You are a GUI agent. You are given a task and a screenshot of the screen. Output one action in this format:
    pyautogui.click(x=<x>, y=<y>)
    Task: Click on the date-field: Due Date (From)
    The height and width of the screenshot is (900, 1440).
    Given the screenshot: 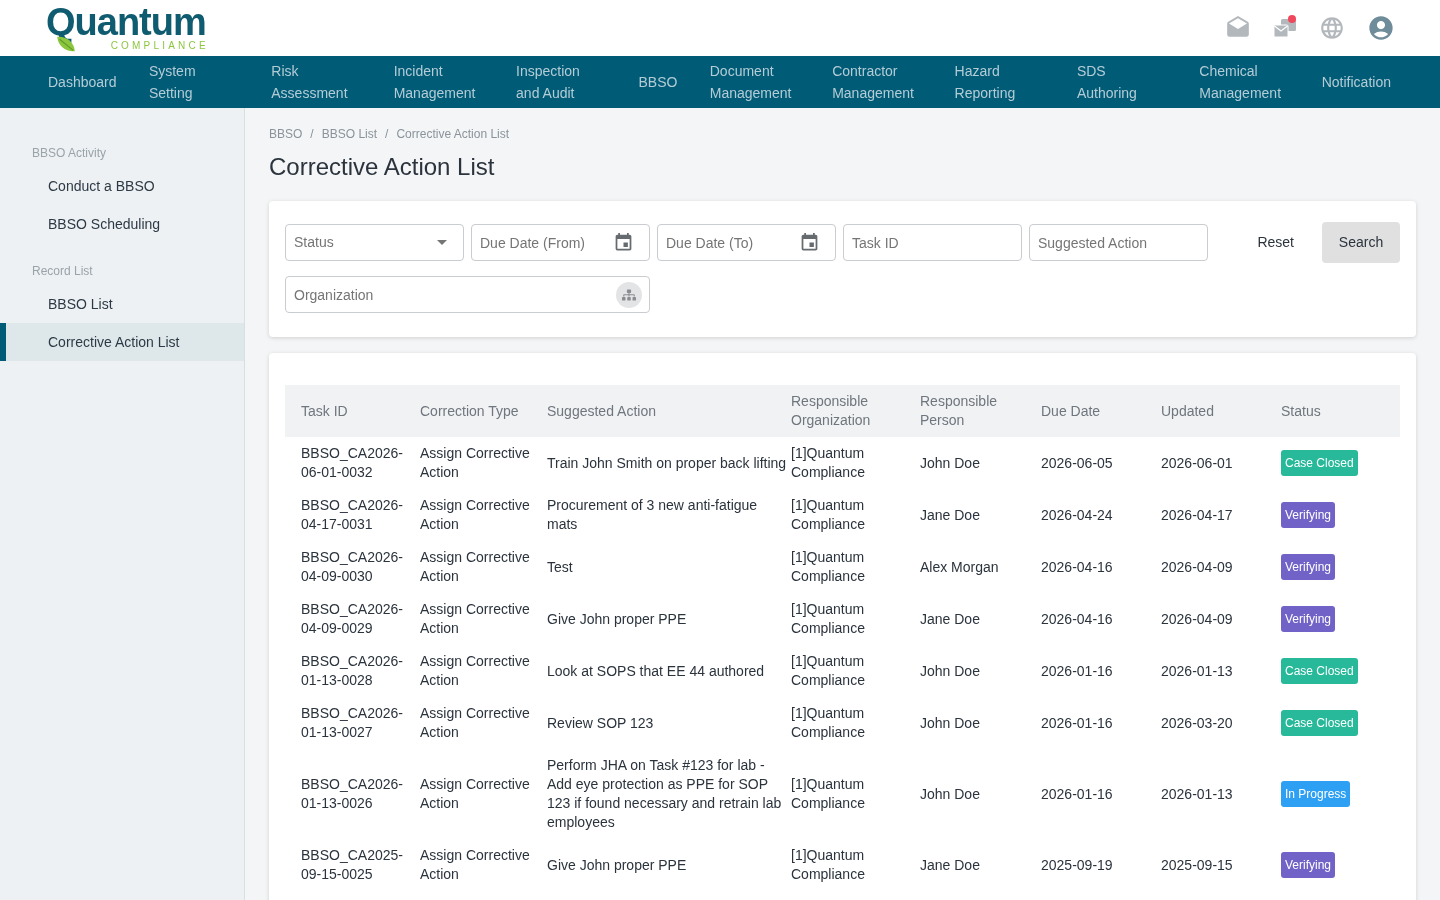 What is the action you would take?
    pyautogui.click(x=560, y=242)
    